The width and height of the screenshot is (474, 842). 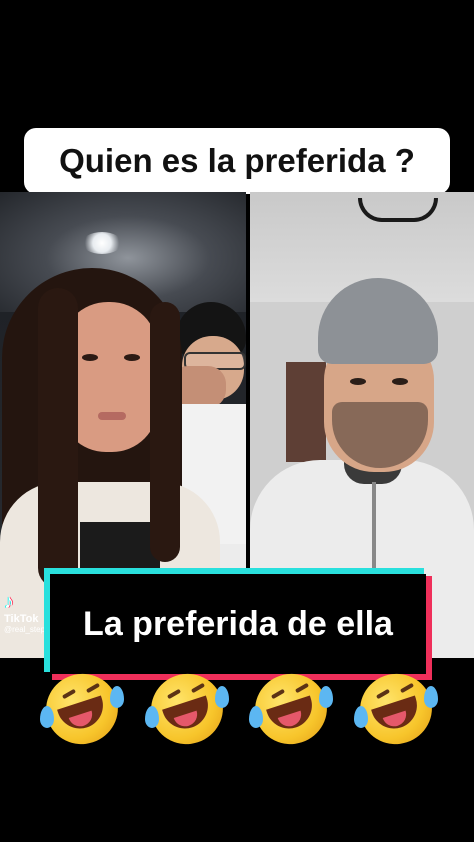 What do you see at coordinates (239, 709) in the screenshot?
I see `reaction-emoji-row` at bounding box center [239, 709].